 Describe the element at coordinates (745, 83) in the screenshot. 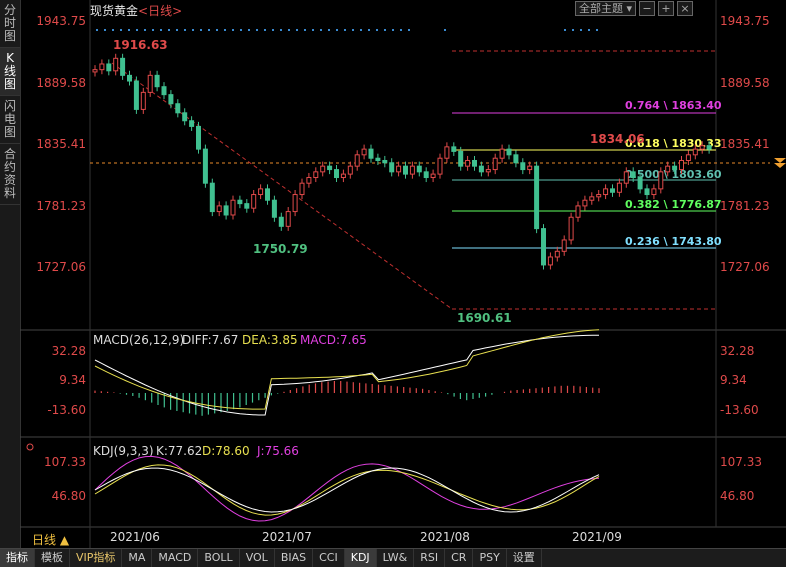

I see `price-tick-right: 1889.58` at that location.